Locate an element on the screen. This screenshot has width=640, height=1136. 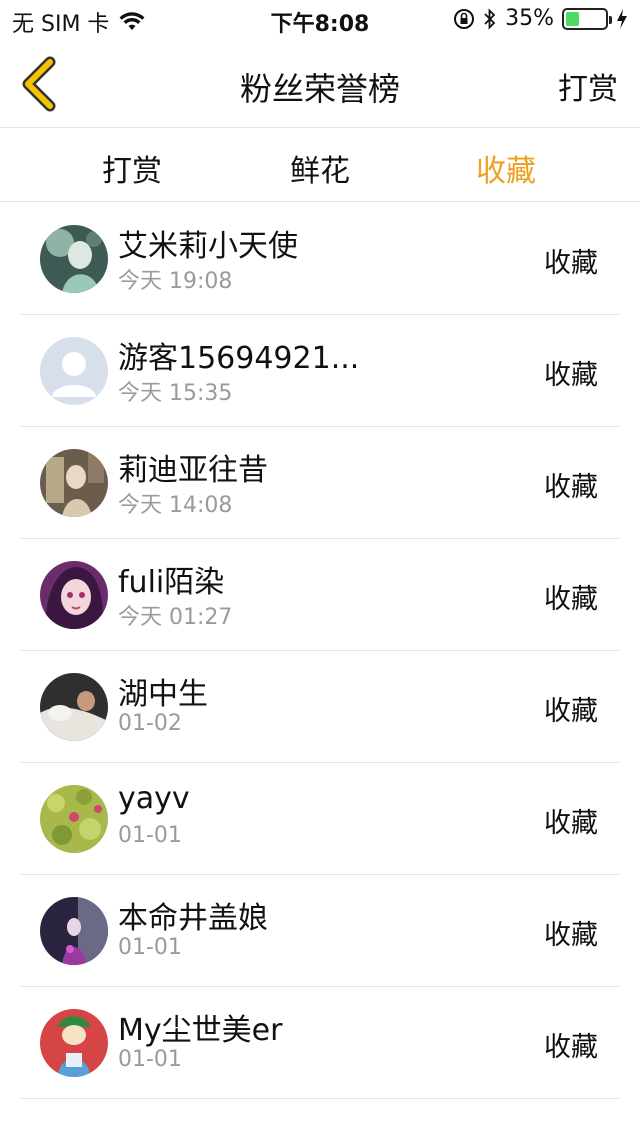
fan-time: 今天 19:08 is located at coordinates (175, 281).